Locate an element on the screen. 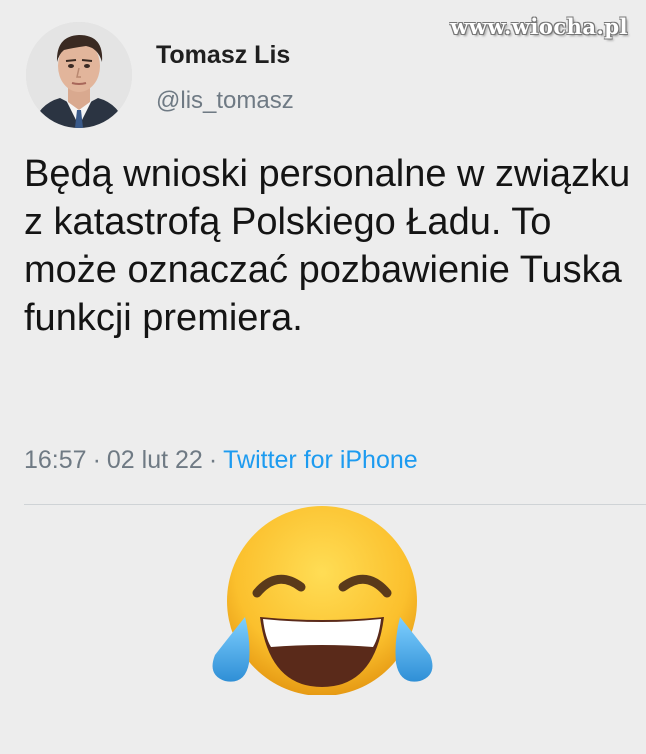 The width and height of the screenshot is (646, 754). author-handle: @lis_tomasz is located at coordinates (225, 101).